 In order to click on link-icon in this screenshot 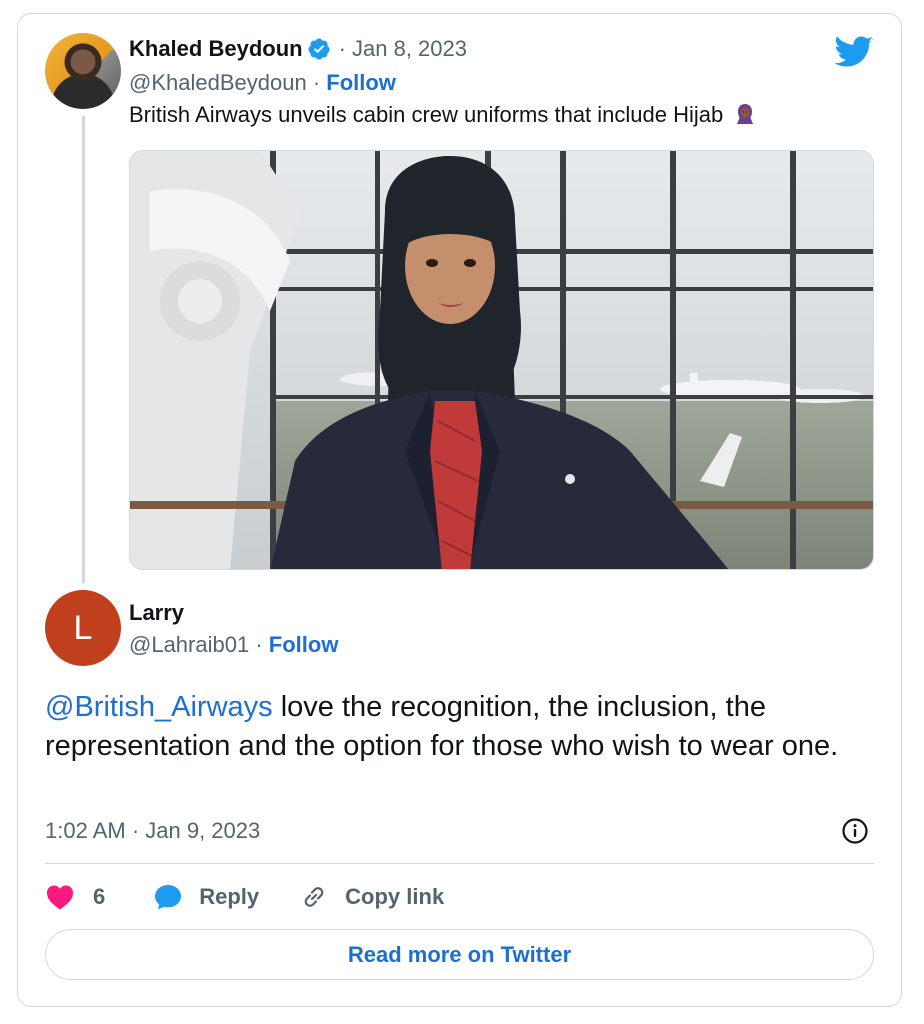, I will do `click(314, 897)`.